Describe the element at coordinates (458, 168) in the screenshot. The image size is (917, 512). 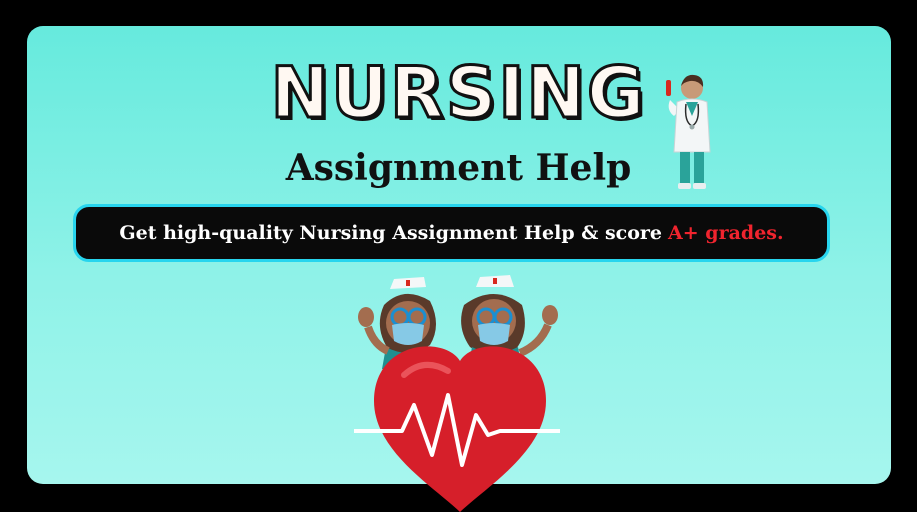
I see `subtitle: Assignment Help` at that location.